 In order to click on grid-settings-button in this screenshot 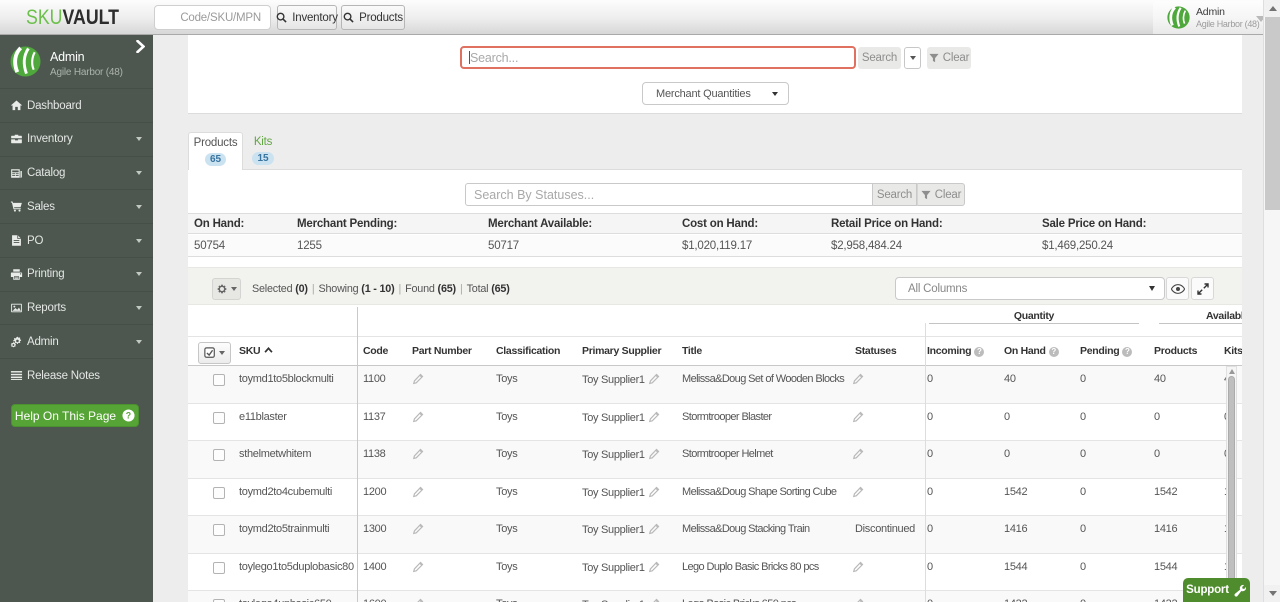, I will do `click(226, 289)`.